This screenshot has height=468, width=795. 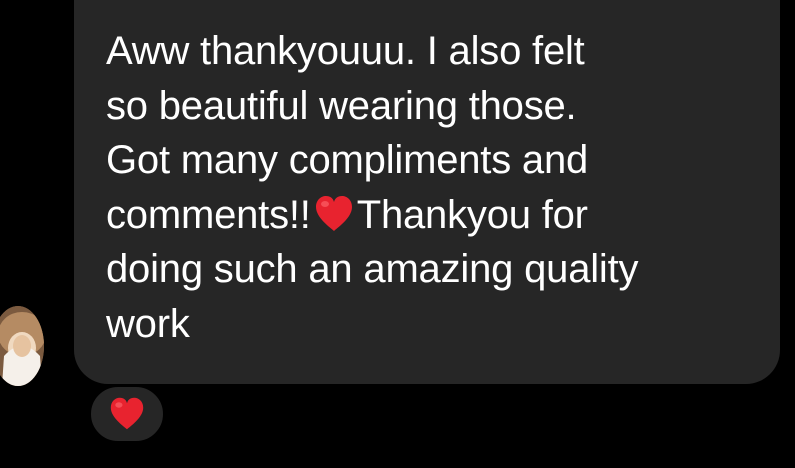 I want to click on sender-avatar, so click(x=22, y=346).